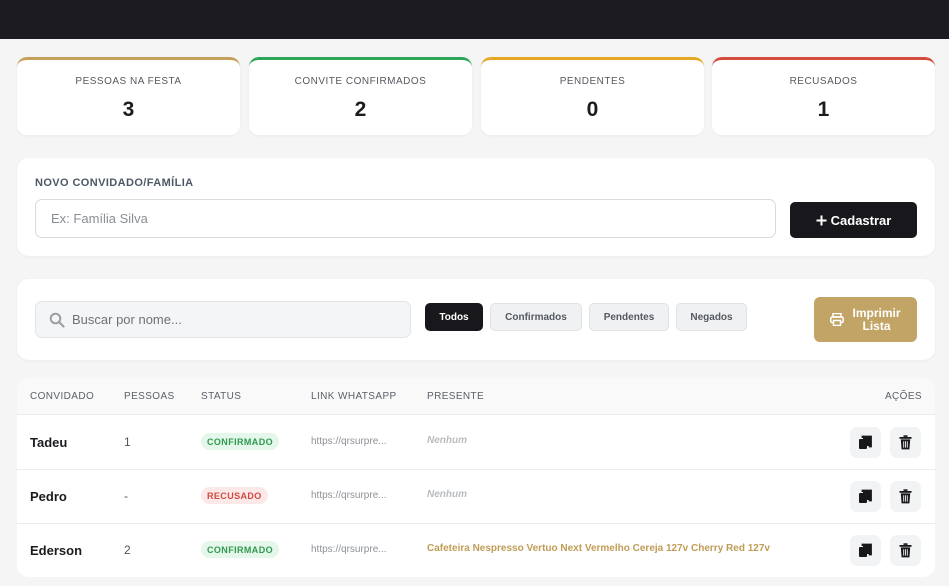 Image resolution: width=949 pixels, height=586 pixels. What do you see at coordinates (823, 96) in the screenshot?
I see `stat-card-declined: RECUSADOS 1` at bounding box center [823, 96].